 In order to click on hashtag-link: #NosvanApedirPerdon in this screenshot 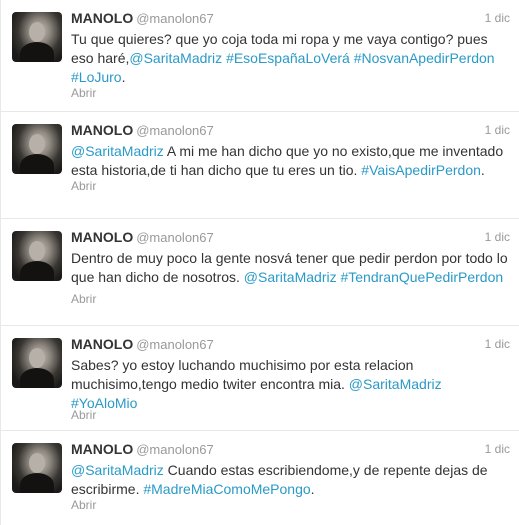, I will do `click(424, 58)`.